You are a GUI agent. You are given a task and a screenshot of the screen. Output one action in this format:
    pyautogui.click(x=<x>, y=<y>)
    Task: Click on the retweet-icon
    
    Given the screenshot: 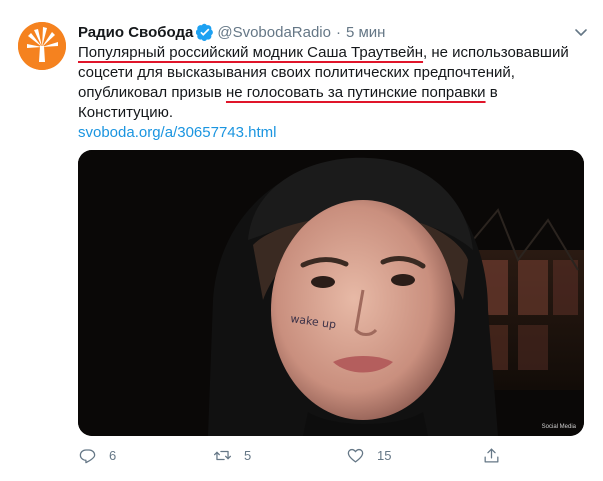 What is the action you would take?
    pyautogui.click(x=222, y=455)
    